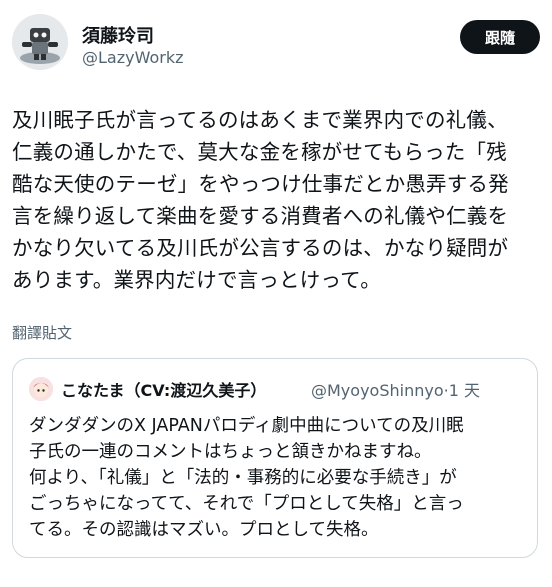 Image resolution: width=552 pixels, height=587 pixels. I want to click on anime-avatar-icon, so click(41, 389).